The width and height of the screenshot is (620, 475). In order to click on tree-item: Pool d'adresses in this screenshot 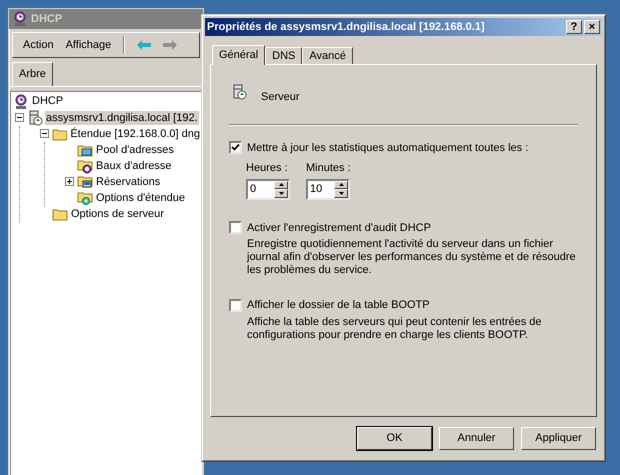, I will do `click(135, 149)`.